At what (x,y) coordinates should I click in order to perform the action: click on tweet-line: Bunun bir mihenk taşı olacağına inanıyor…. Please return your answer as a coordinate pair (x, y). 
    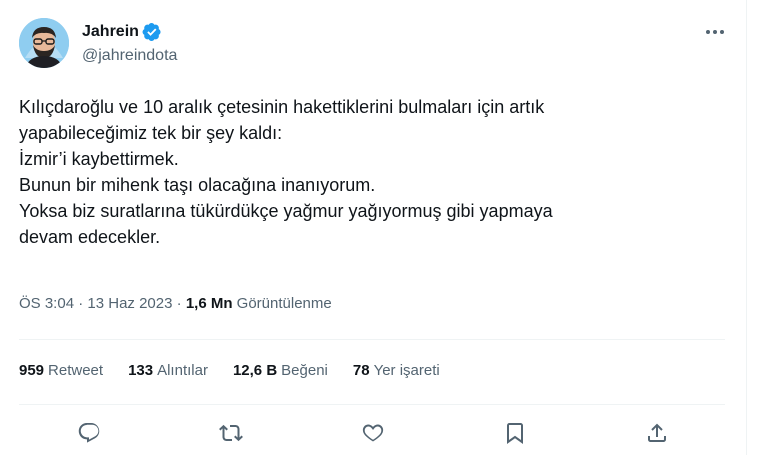
    Looking at the image, I should click on (197, 185).